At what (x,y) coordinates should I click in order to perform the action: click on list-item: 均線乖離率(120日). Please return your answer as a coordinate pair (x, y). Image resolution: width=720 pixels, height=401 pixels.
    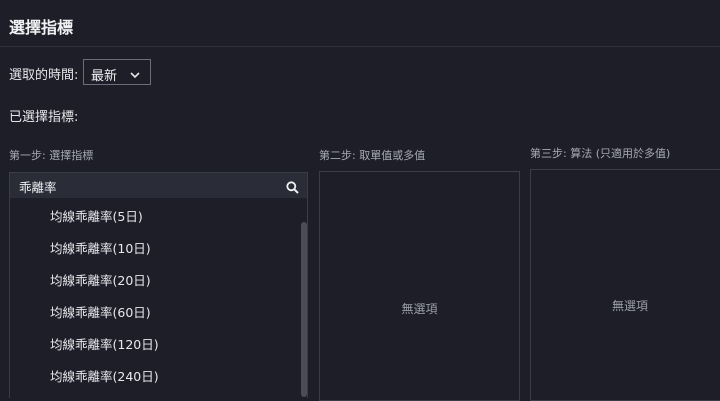
    Looking at the image, I should click on (104, 343).